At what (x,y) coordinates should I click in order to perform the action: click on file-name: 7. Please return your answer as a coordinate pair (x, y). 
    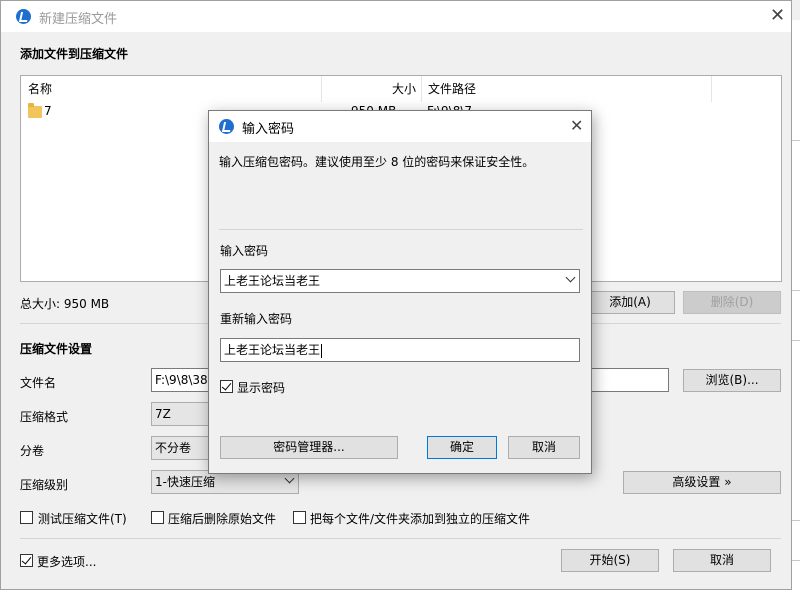
    Looking at the image, I should click on (48, 111).